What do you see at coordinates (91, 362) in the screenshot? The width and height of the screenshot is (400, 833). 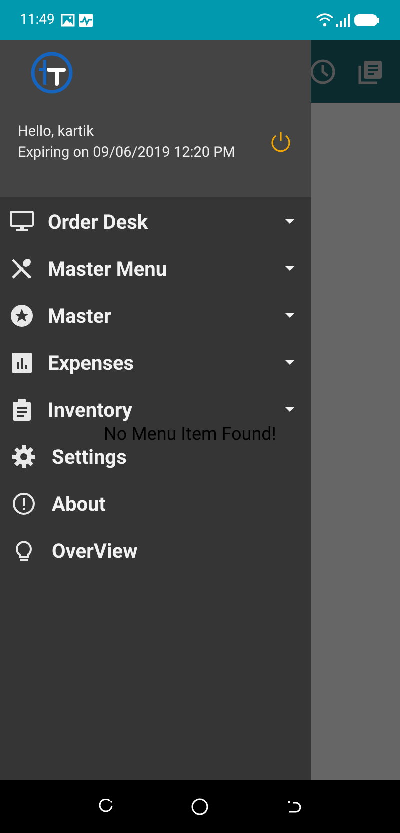 I see `menu-item: Expenses` at bounding box center [91, 362].